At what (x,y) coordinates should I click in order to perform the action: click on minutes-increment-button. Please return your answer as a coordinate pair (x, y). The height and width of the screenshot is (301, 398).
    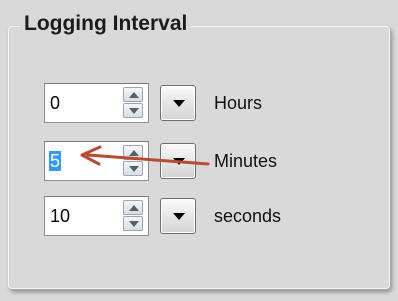
    Looking at the image, I should click on (133, 152).